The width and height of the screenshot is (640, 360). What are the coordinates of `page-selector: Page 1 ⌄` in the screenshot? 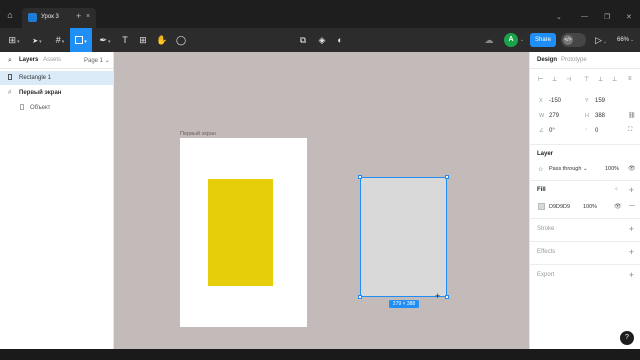 It's located at (97, 60).